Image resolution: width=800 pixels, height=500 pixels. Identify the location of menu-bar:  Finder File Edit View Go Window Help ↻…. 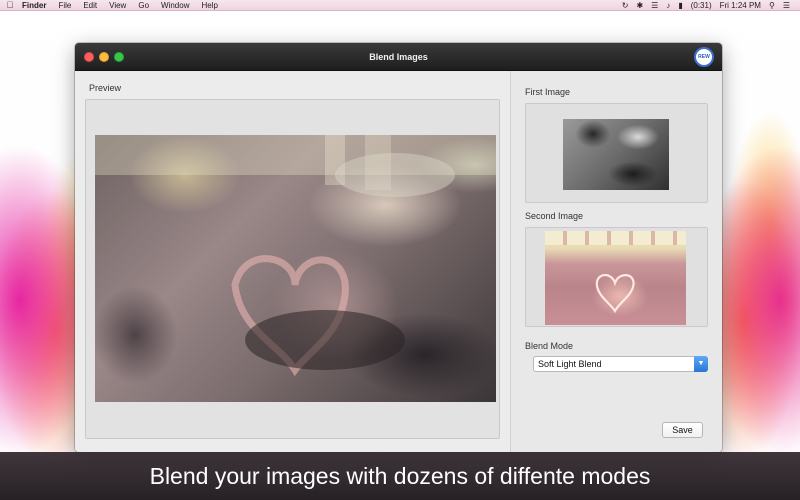
(400, 5).